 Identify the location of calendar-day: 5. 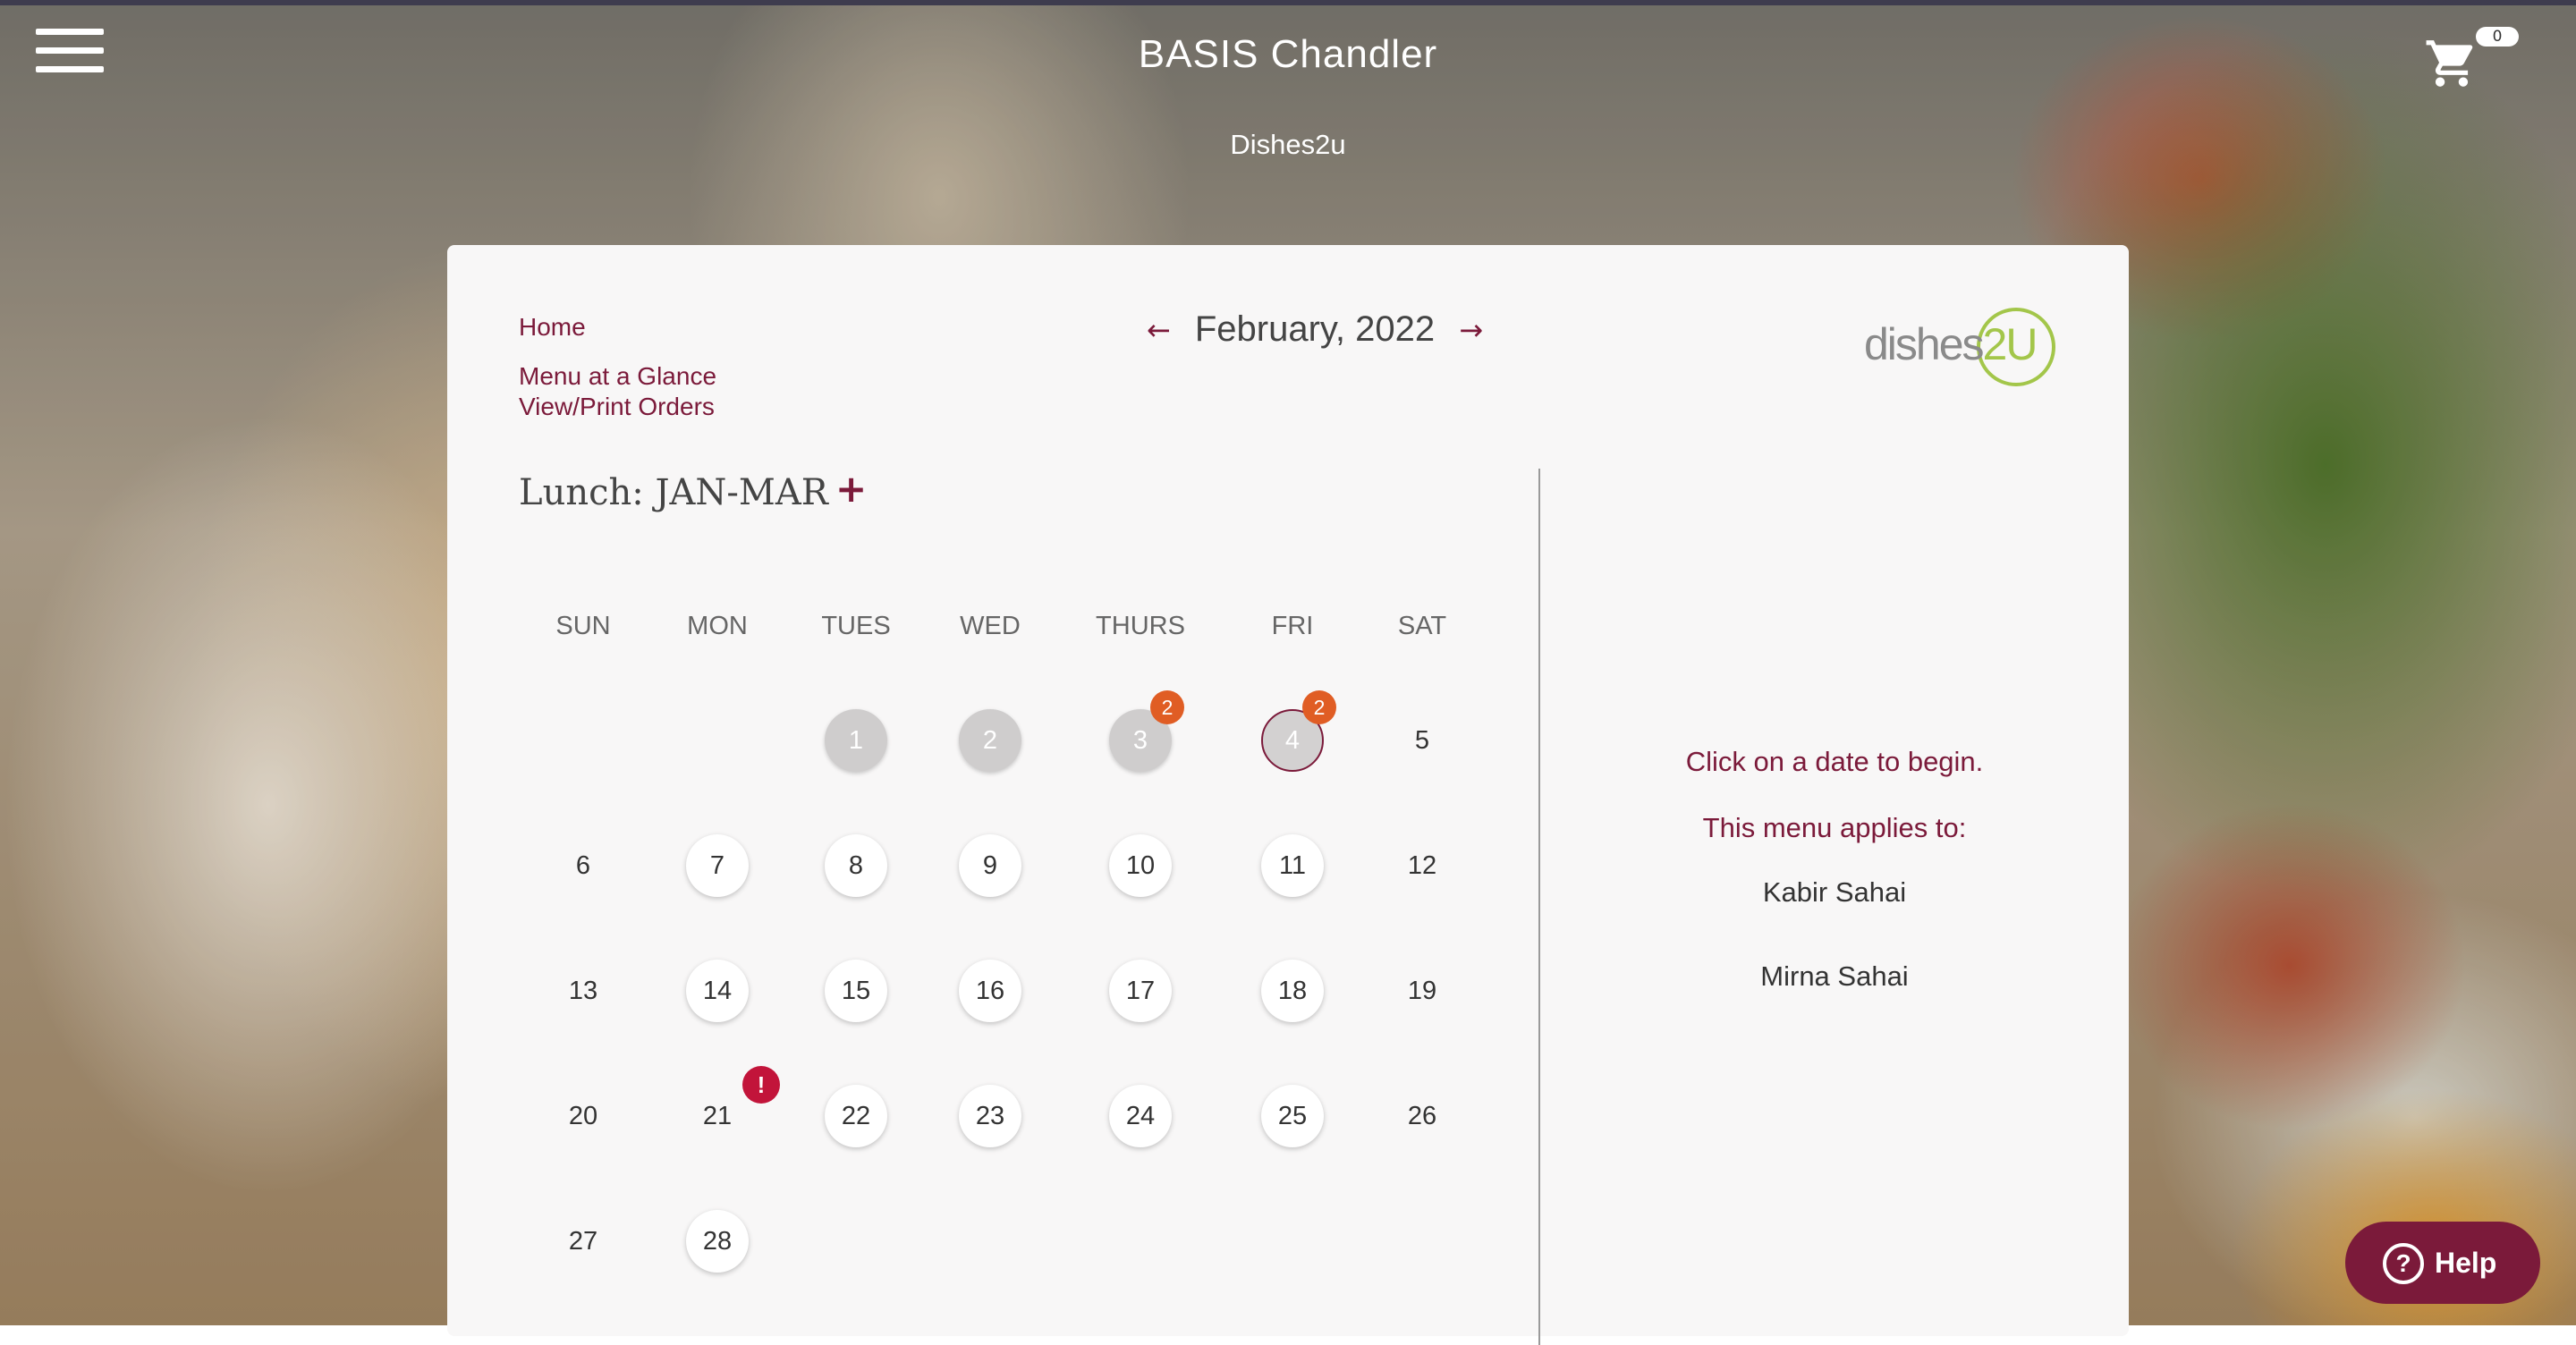
(1422, 740).